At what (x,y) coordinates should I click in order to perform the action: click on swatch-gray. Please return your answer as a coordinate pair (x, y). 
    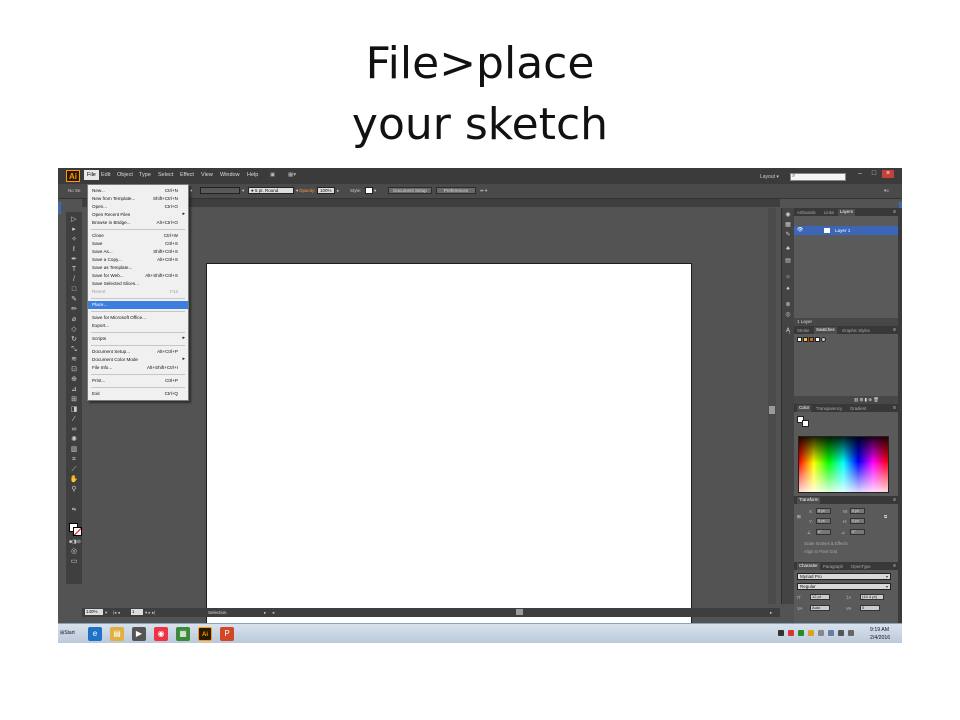
    Looking at the image, I should click on (823, 339).